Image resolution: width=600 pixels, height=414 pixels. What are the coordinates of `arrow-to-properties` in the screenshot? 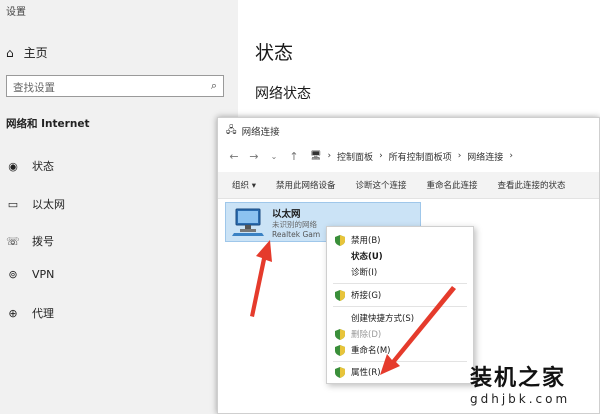 It's located at (418, 330).